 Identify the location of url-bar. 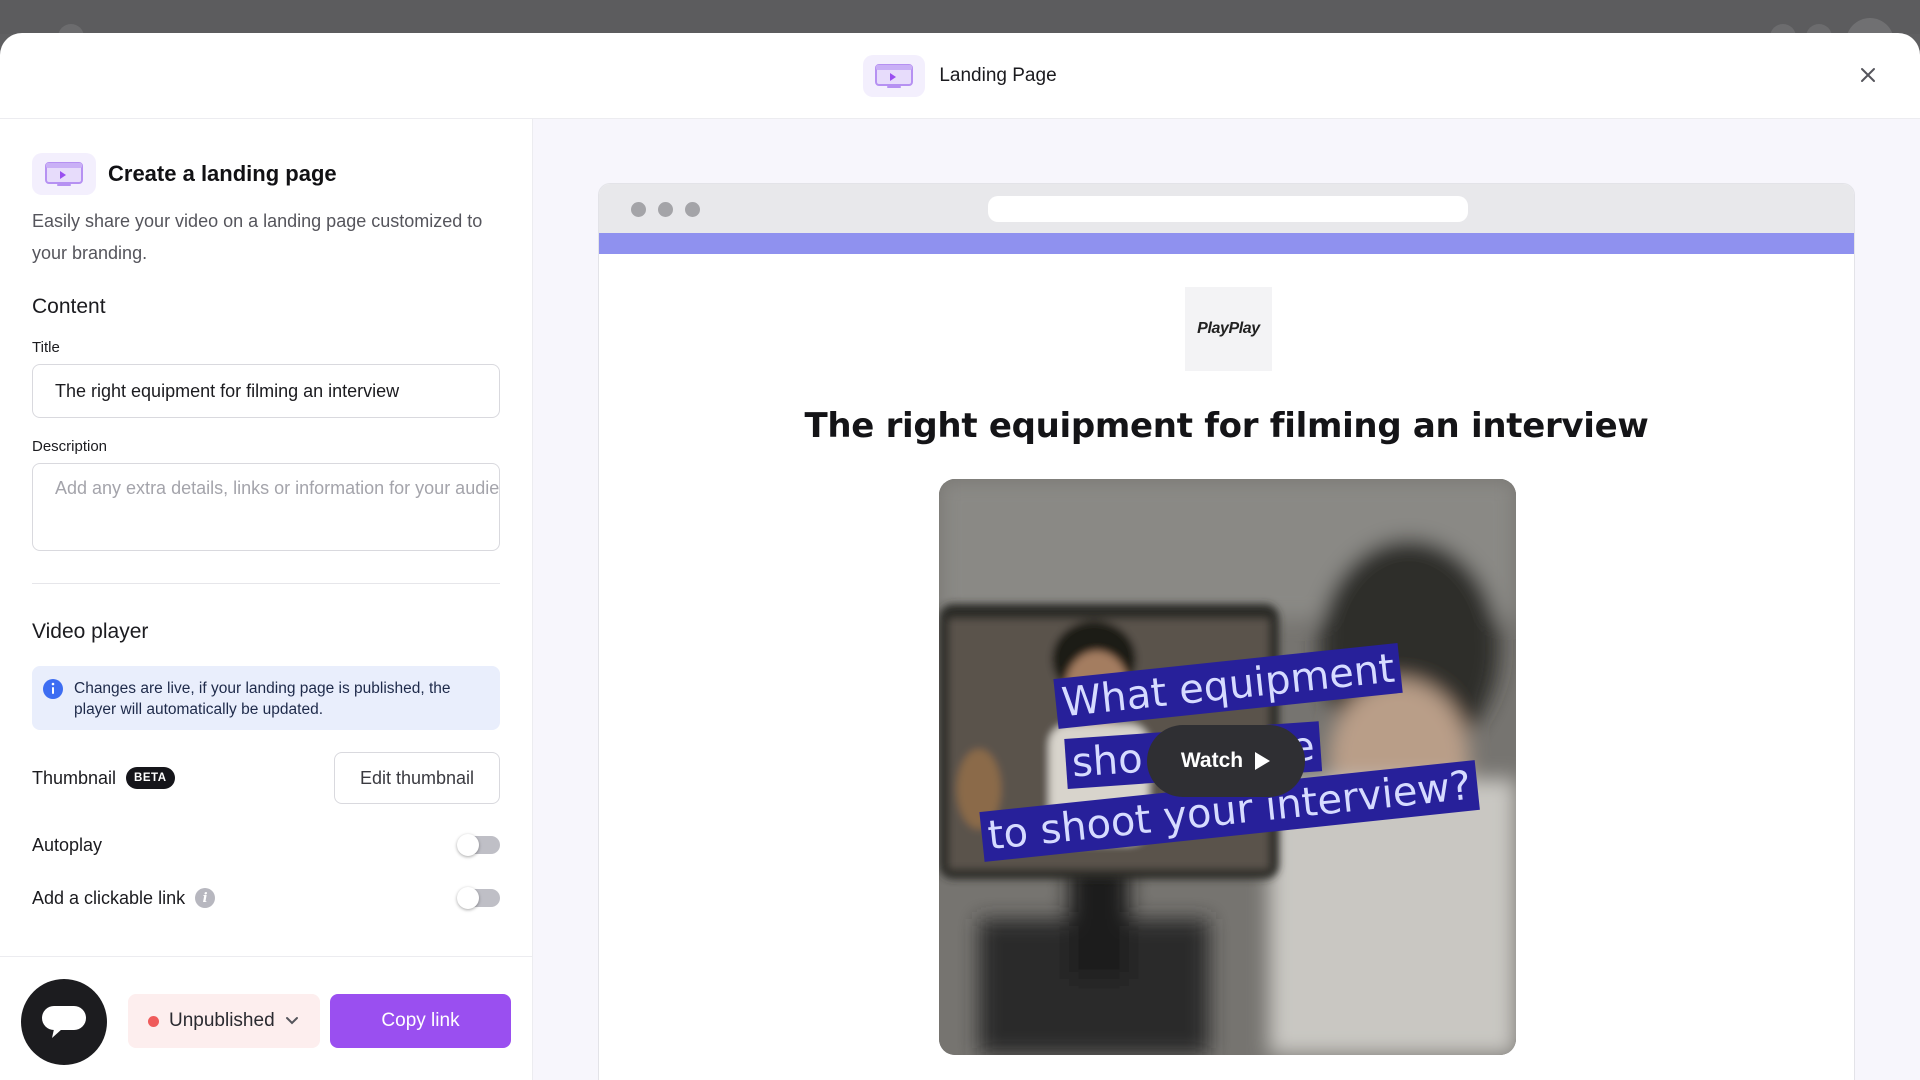
(1228, 209).